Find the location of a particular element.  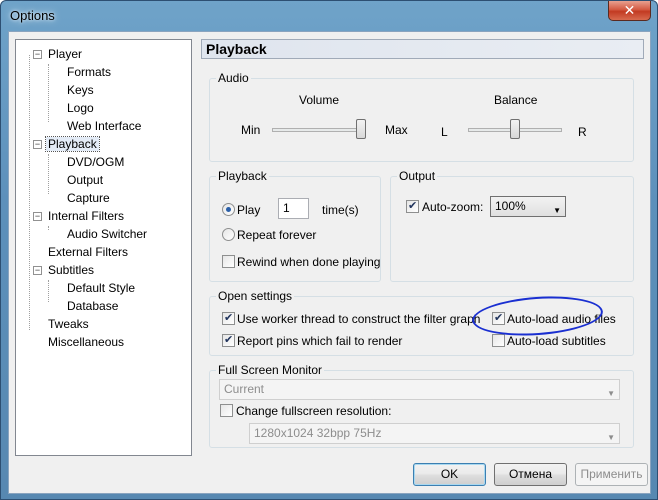

worker-thread-checkbox is located at coordinates (228, 318).